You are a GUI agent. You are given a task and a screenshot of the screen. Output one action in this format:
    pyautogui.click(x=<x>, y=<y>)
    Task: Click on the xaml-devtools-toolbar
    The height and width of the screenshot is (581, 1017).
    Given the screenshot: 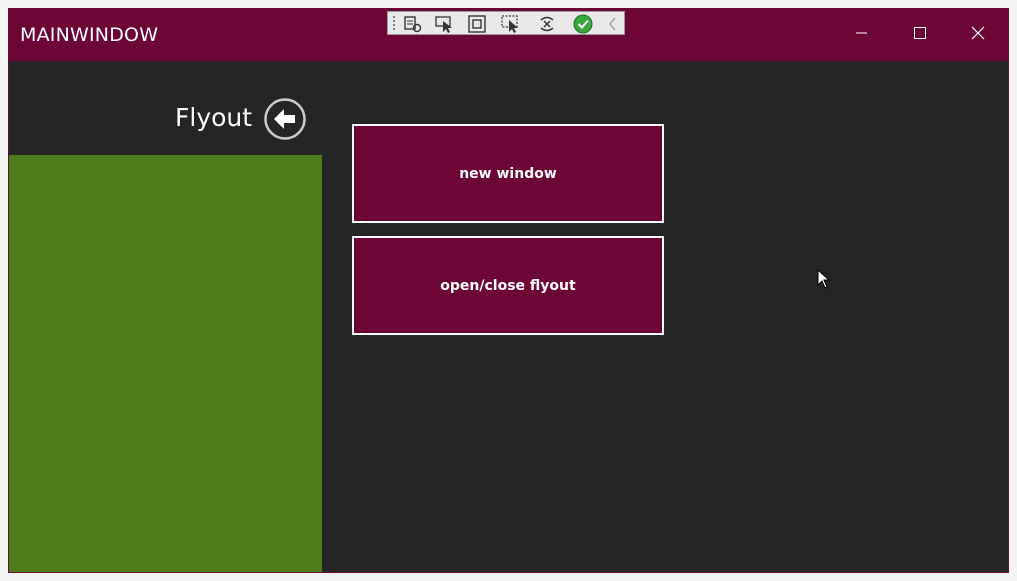 What is the action you would take?
    pyautogui.click(x=506, y=23)
    